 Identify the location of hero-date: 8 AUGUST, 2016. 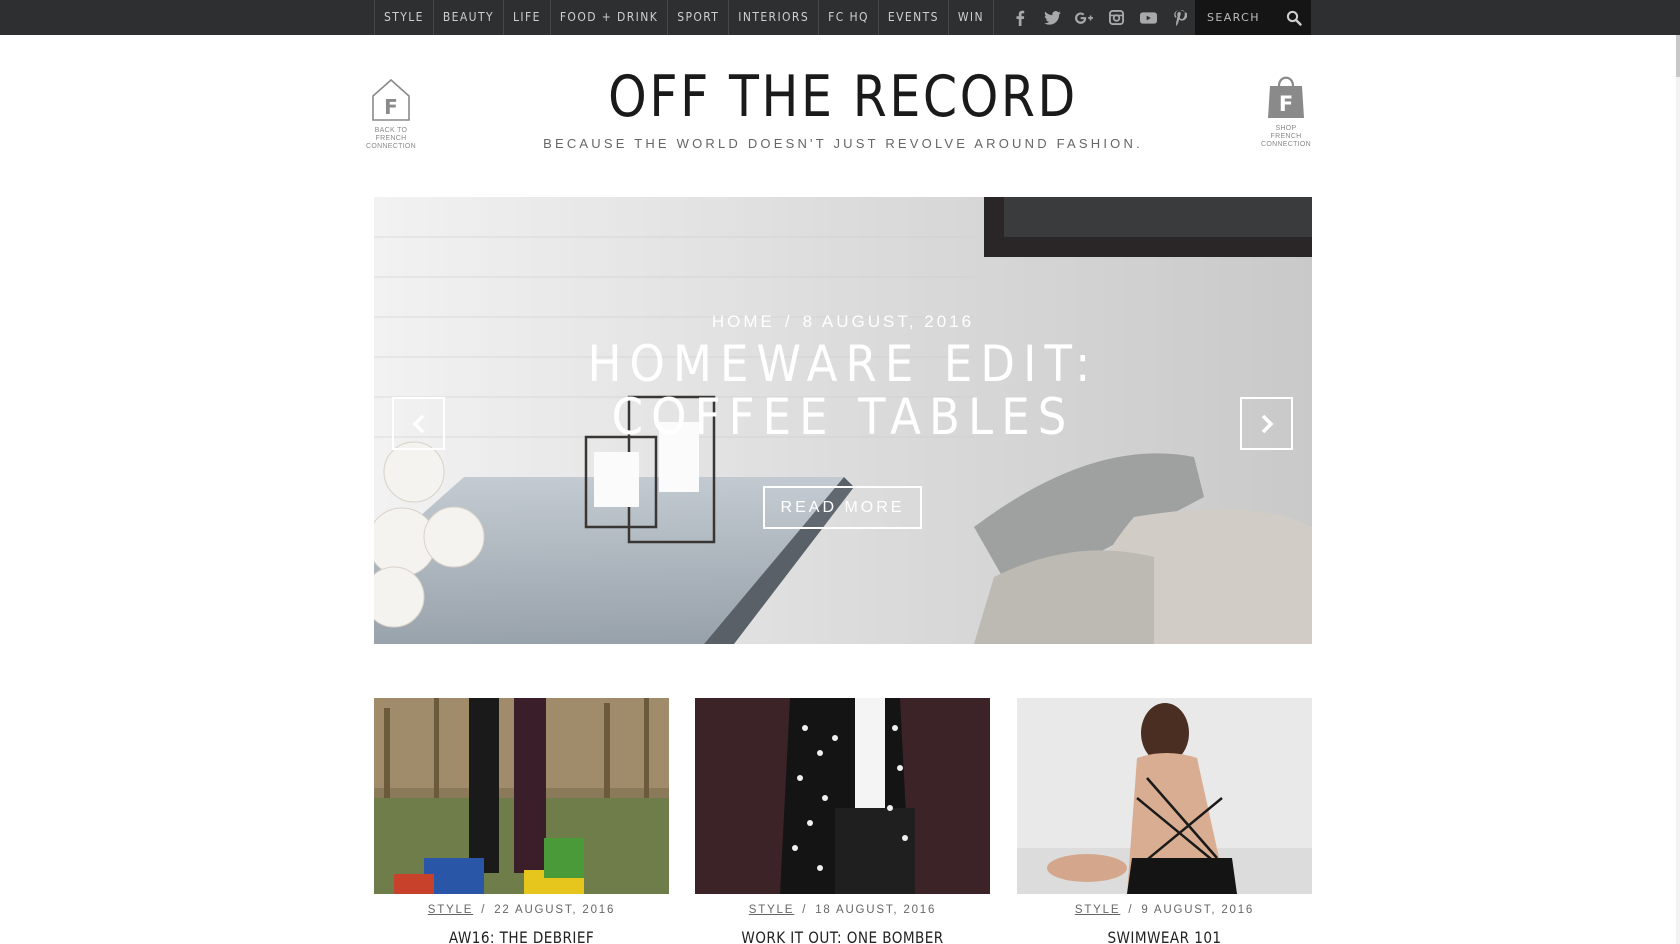
(888, 321).